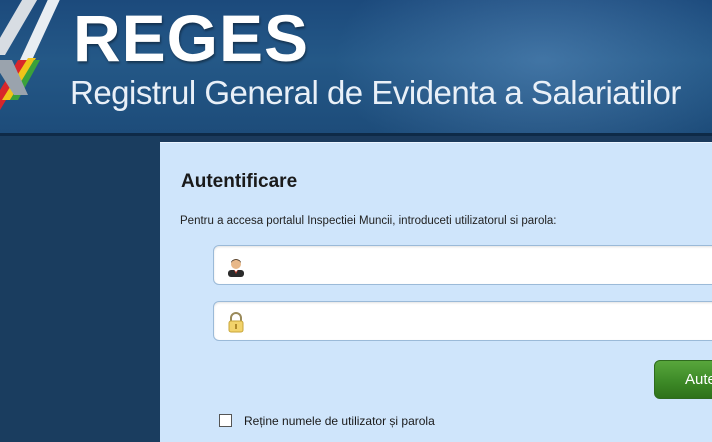  I want to click on login-button: Autentificare, so click(683, 379).